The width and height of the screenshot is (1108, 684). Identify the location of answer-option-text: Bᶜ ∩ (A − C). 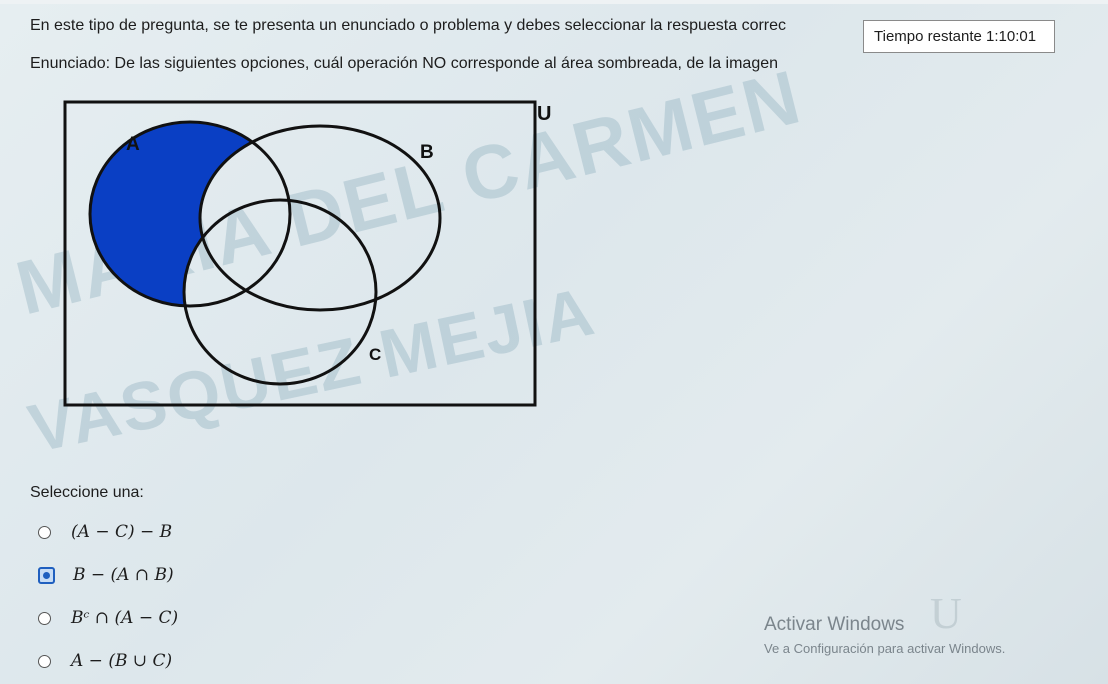
(125, 618).